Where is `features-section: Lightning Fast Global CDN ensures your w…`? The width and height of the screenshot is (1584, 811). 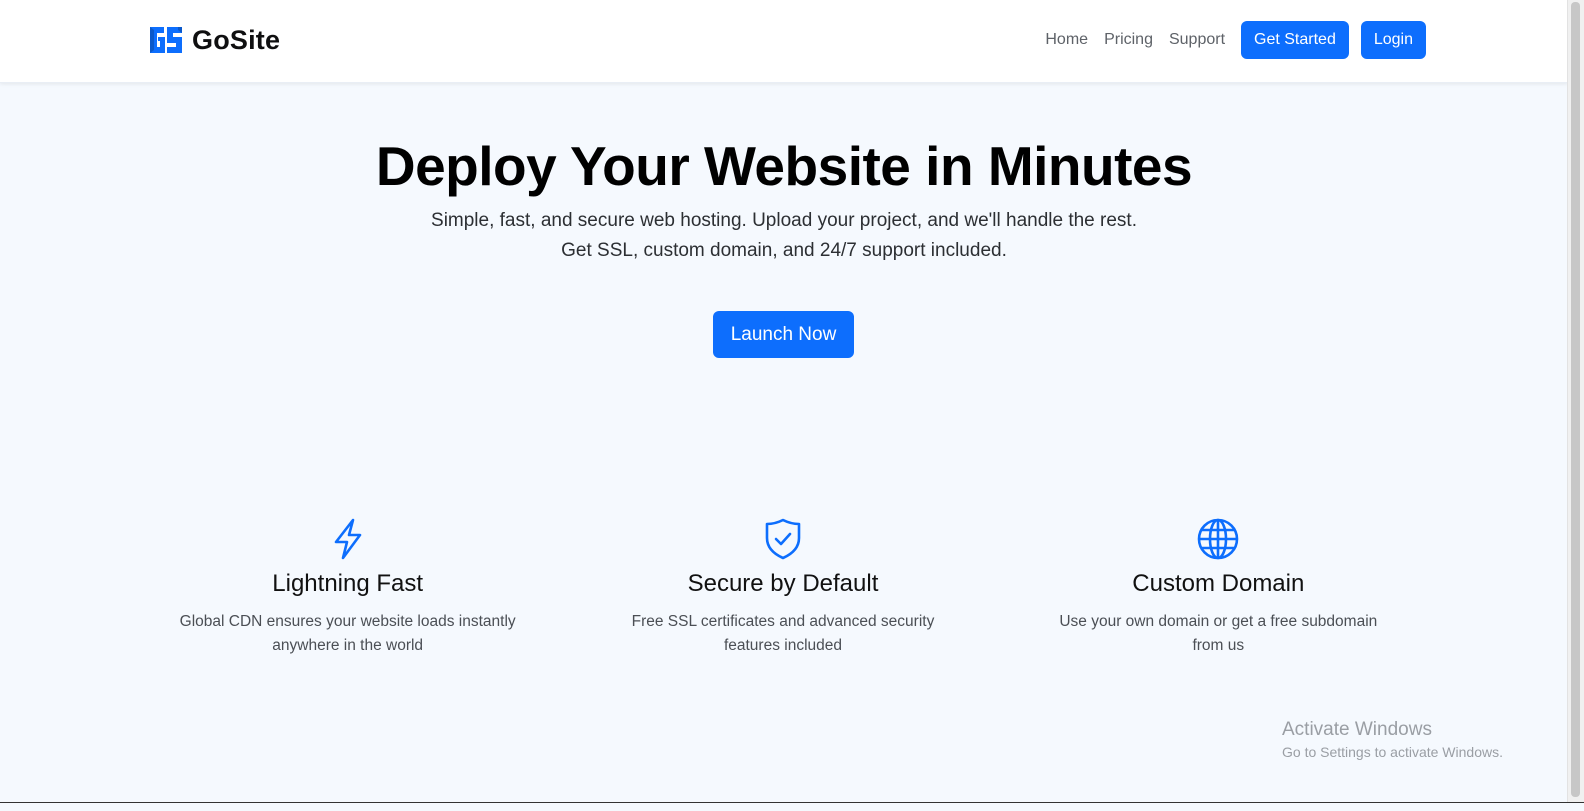 features-section: Lightning Fast Global CDN ensures your w… is located at coordinates (783, 587).